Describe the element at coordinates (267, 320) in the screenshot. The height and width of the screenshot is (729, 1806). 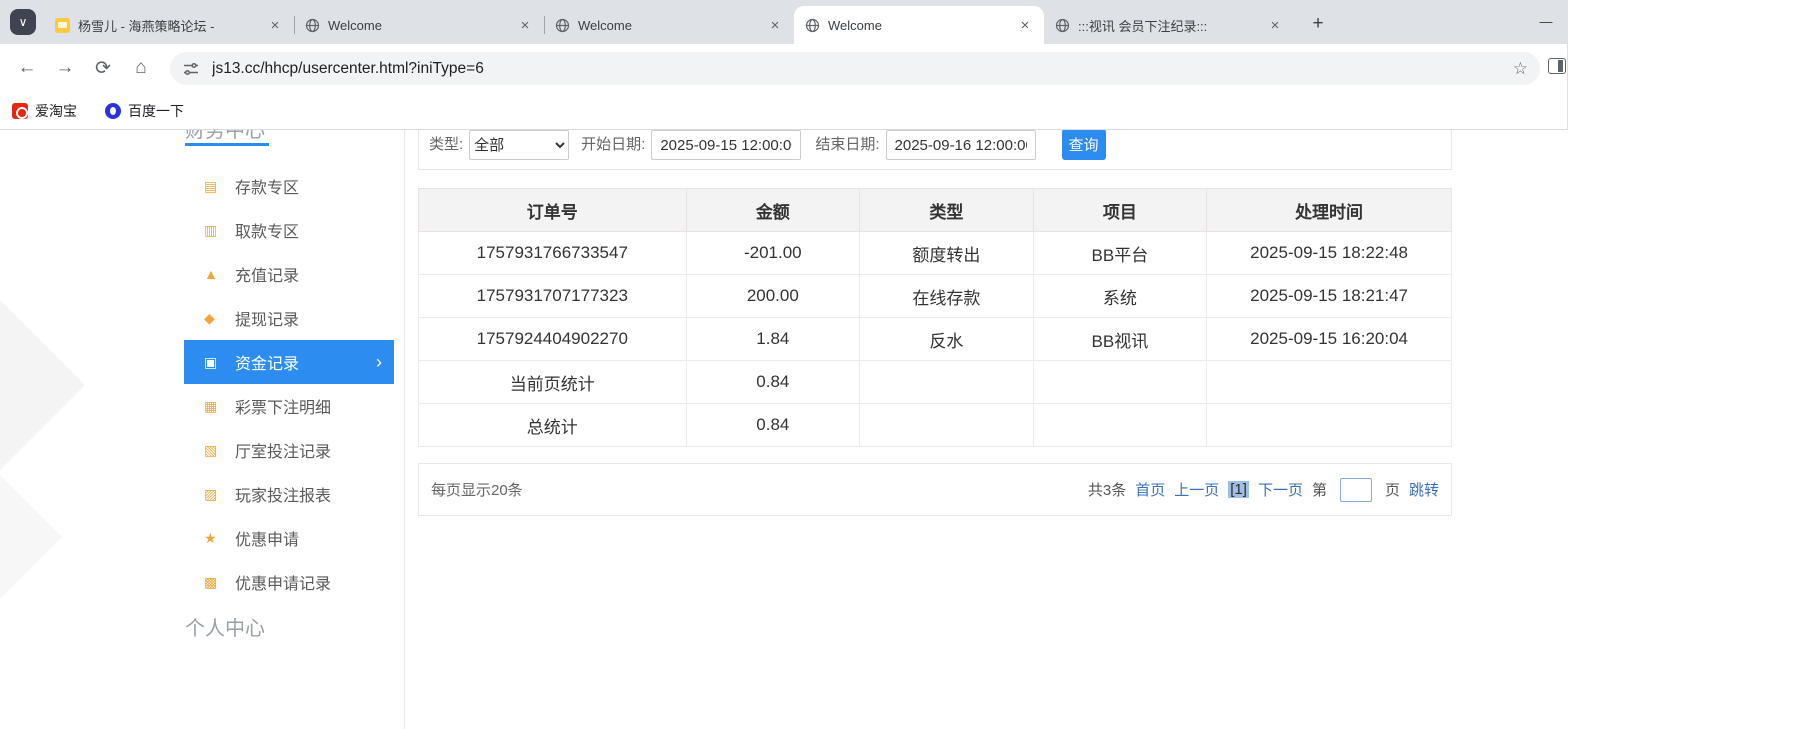
I see `sidebar-item-label: 提现记录` at that location.